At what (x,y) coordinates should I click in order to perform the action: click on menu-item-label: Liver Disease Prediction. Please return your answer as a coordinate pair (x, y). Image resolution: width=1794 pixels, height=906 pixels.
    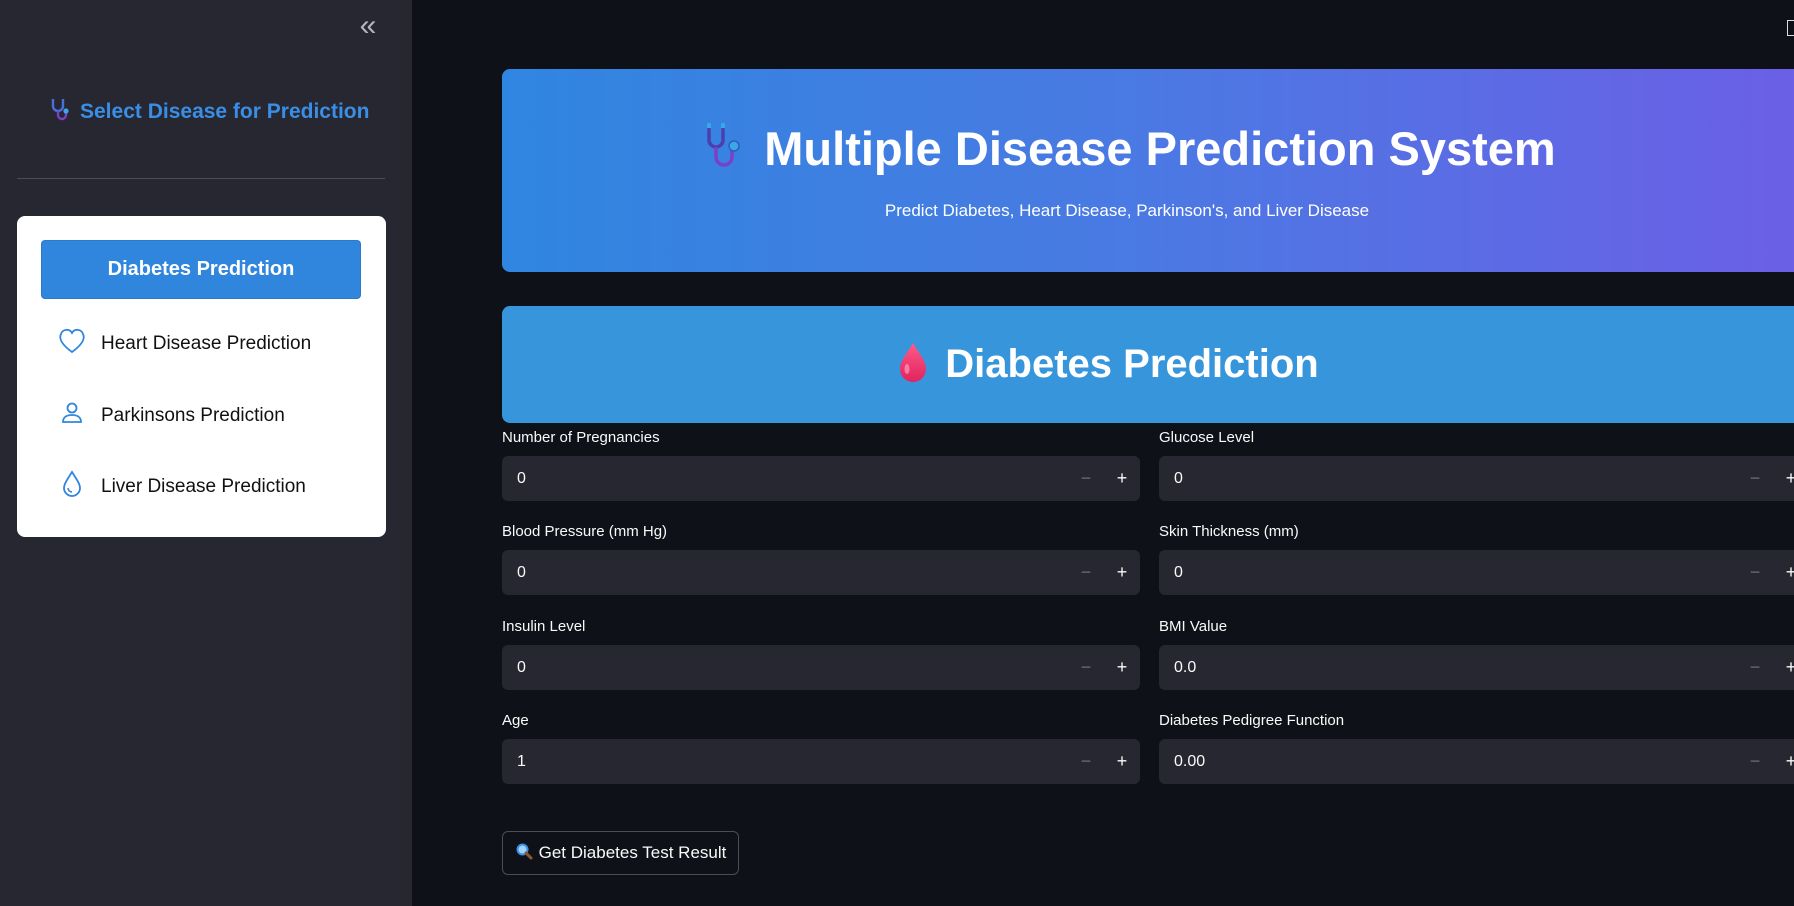
    Looking at the image, I should click on (203, 486).